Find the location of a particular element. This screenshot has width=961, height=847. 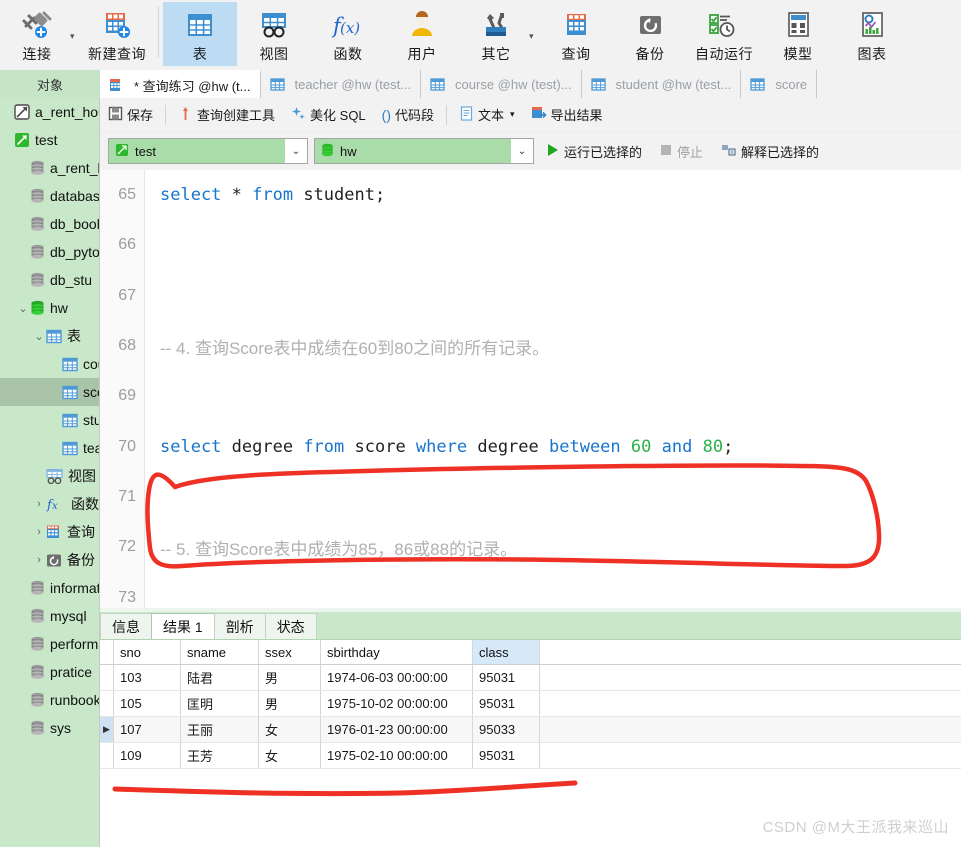

table-cell: 1975-10-02 00:00:00 is located at coordinates (397, 703).